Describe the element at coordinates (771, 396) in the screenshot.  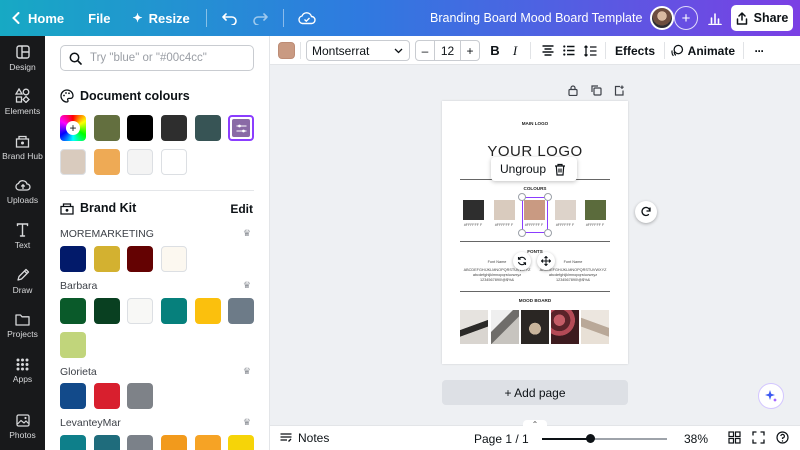
I see `magic-assistant-button` at that location.